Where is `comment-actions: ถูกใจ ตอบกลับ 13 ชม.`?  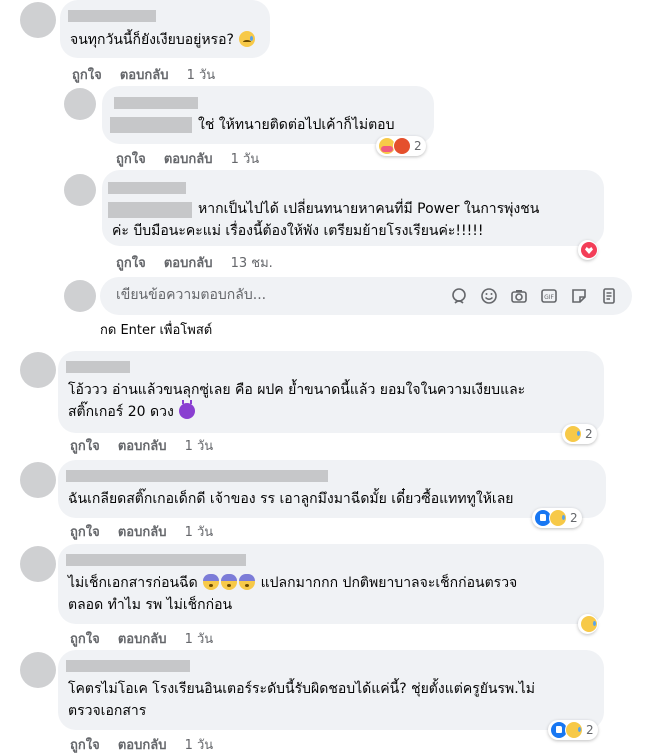 comment-actions: ถูกใจ ตอบกลับ 13 ชม. is located at coordinates (201, 262).